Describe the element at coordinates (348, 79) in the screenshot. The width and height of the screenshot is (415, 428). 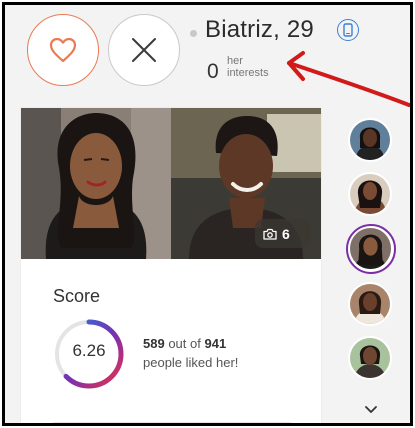
I see `annotation-arrow` at that location.